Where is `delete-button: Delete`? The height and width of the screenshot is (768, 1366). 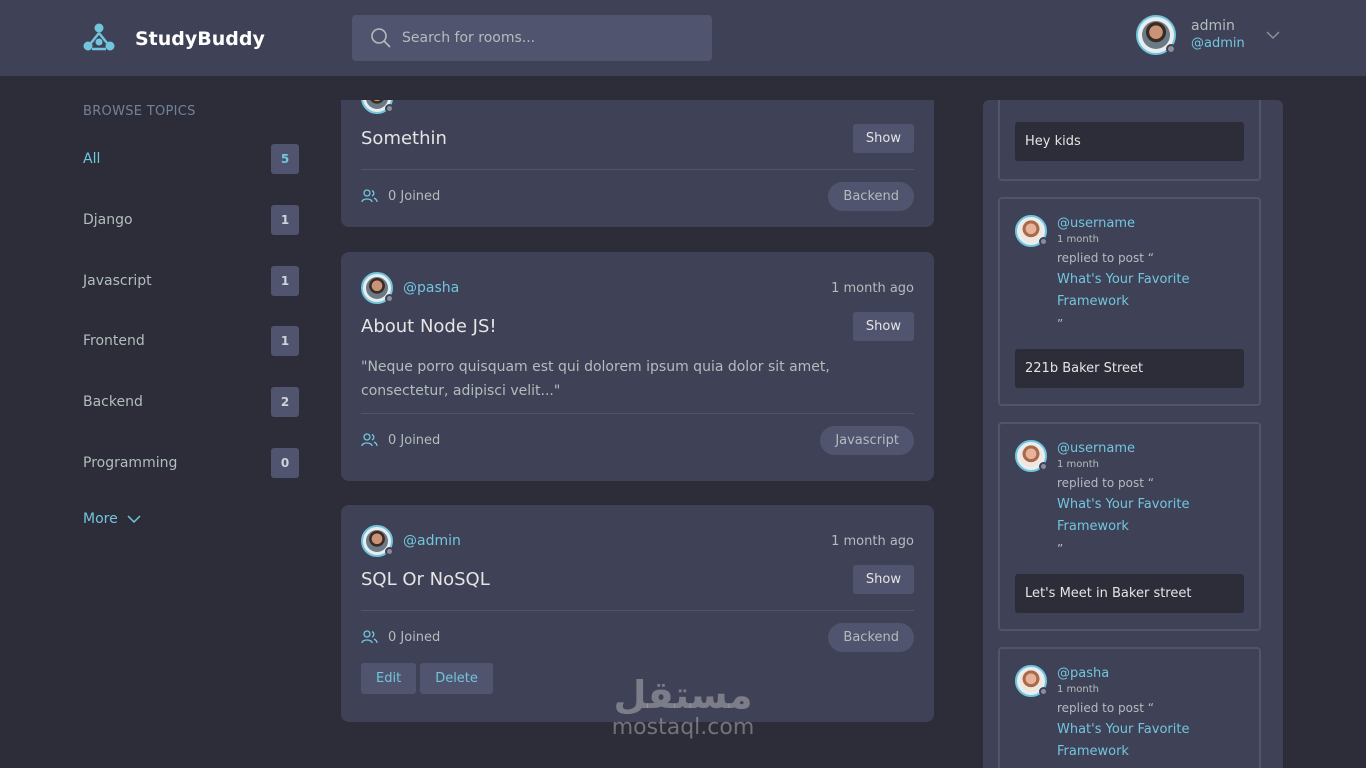 delete-button: Delete is located at coordinates (456, 678).